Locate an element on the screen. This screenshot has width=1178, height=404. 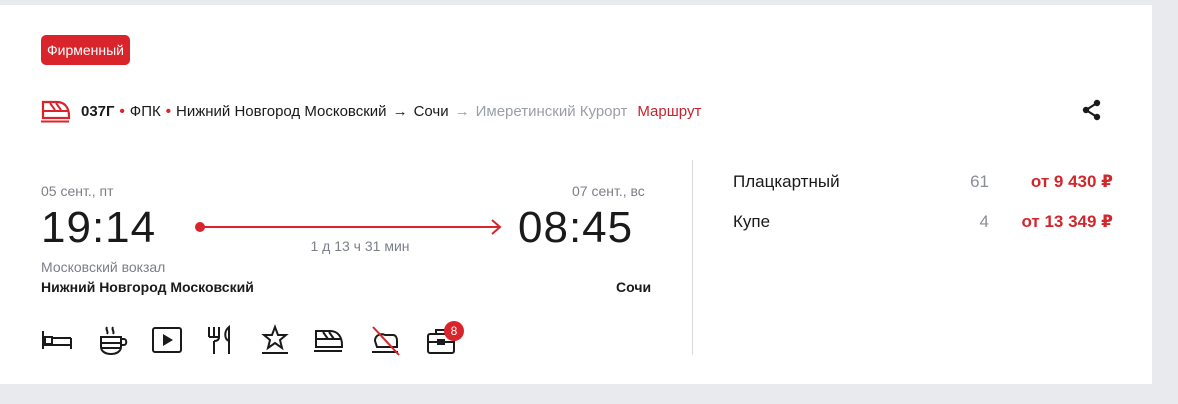
star-icon is located at coordinates (275, 340).